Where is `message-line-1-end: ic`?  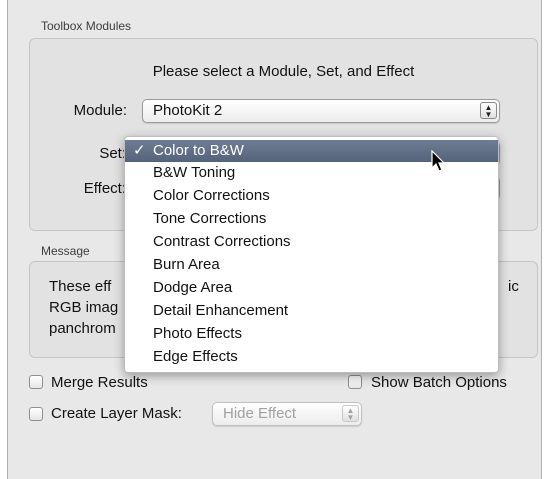 message-line-1-end: ic is located at coordinates (513, 286).